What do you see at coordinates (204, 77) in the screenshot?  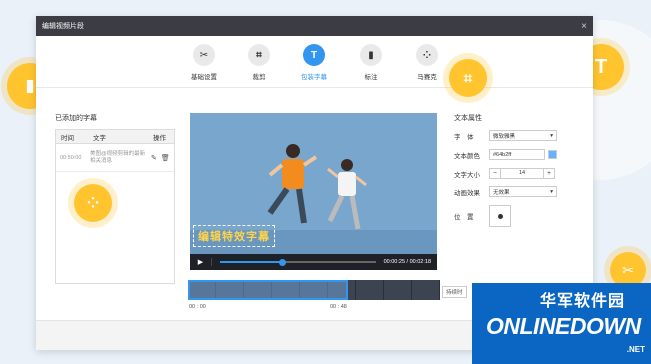 I see `tab-label: 基础设置` at bounding box center [204, 77].